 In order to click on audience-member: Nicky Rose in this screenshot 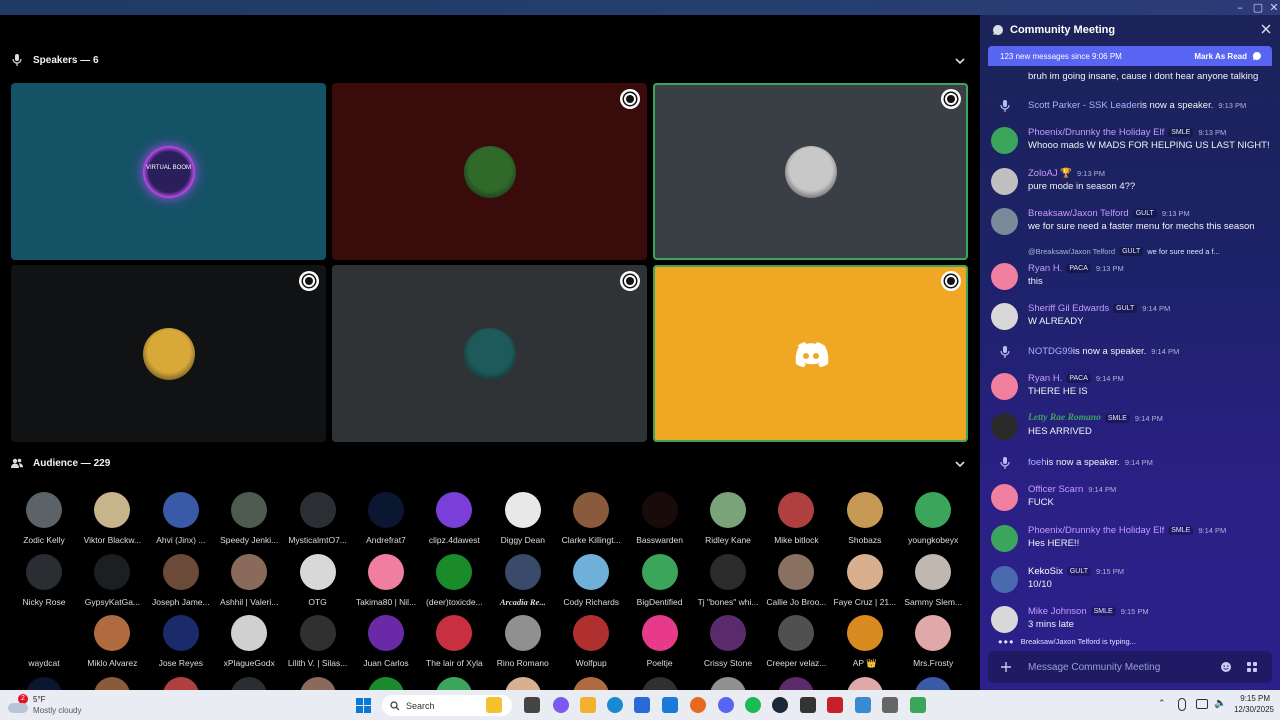, I will do `click(44, 580)`.